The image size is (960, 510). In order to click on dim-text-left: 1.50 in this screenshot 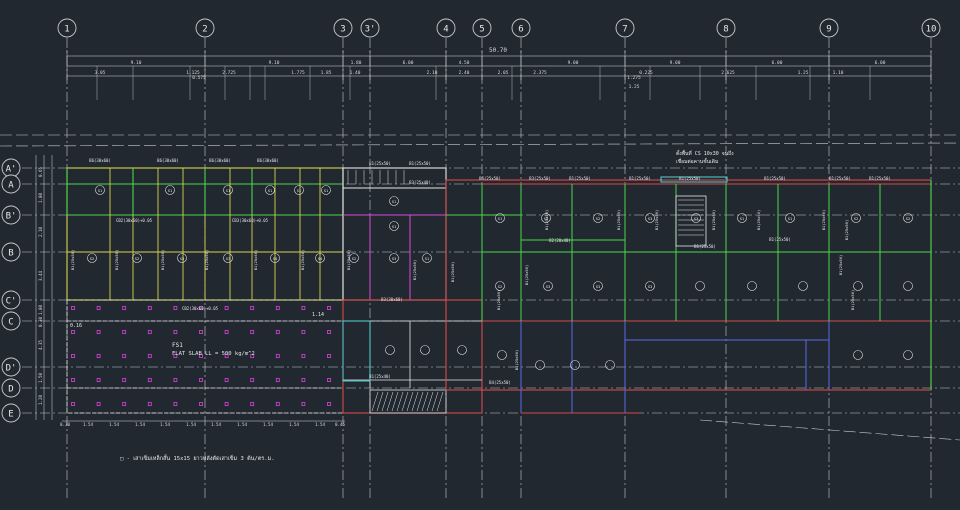, I will do `click(40, 377)`.